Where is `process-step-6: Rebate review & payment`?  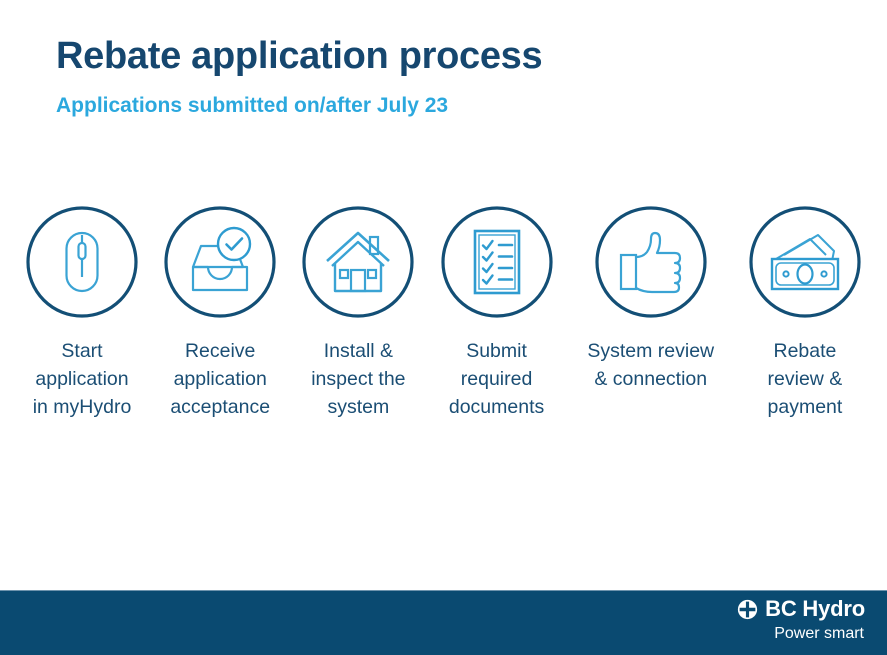
process-step-6: Rebate review & payment is located at coordinates (805, 313).